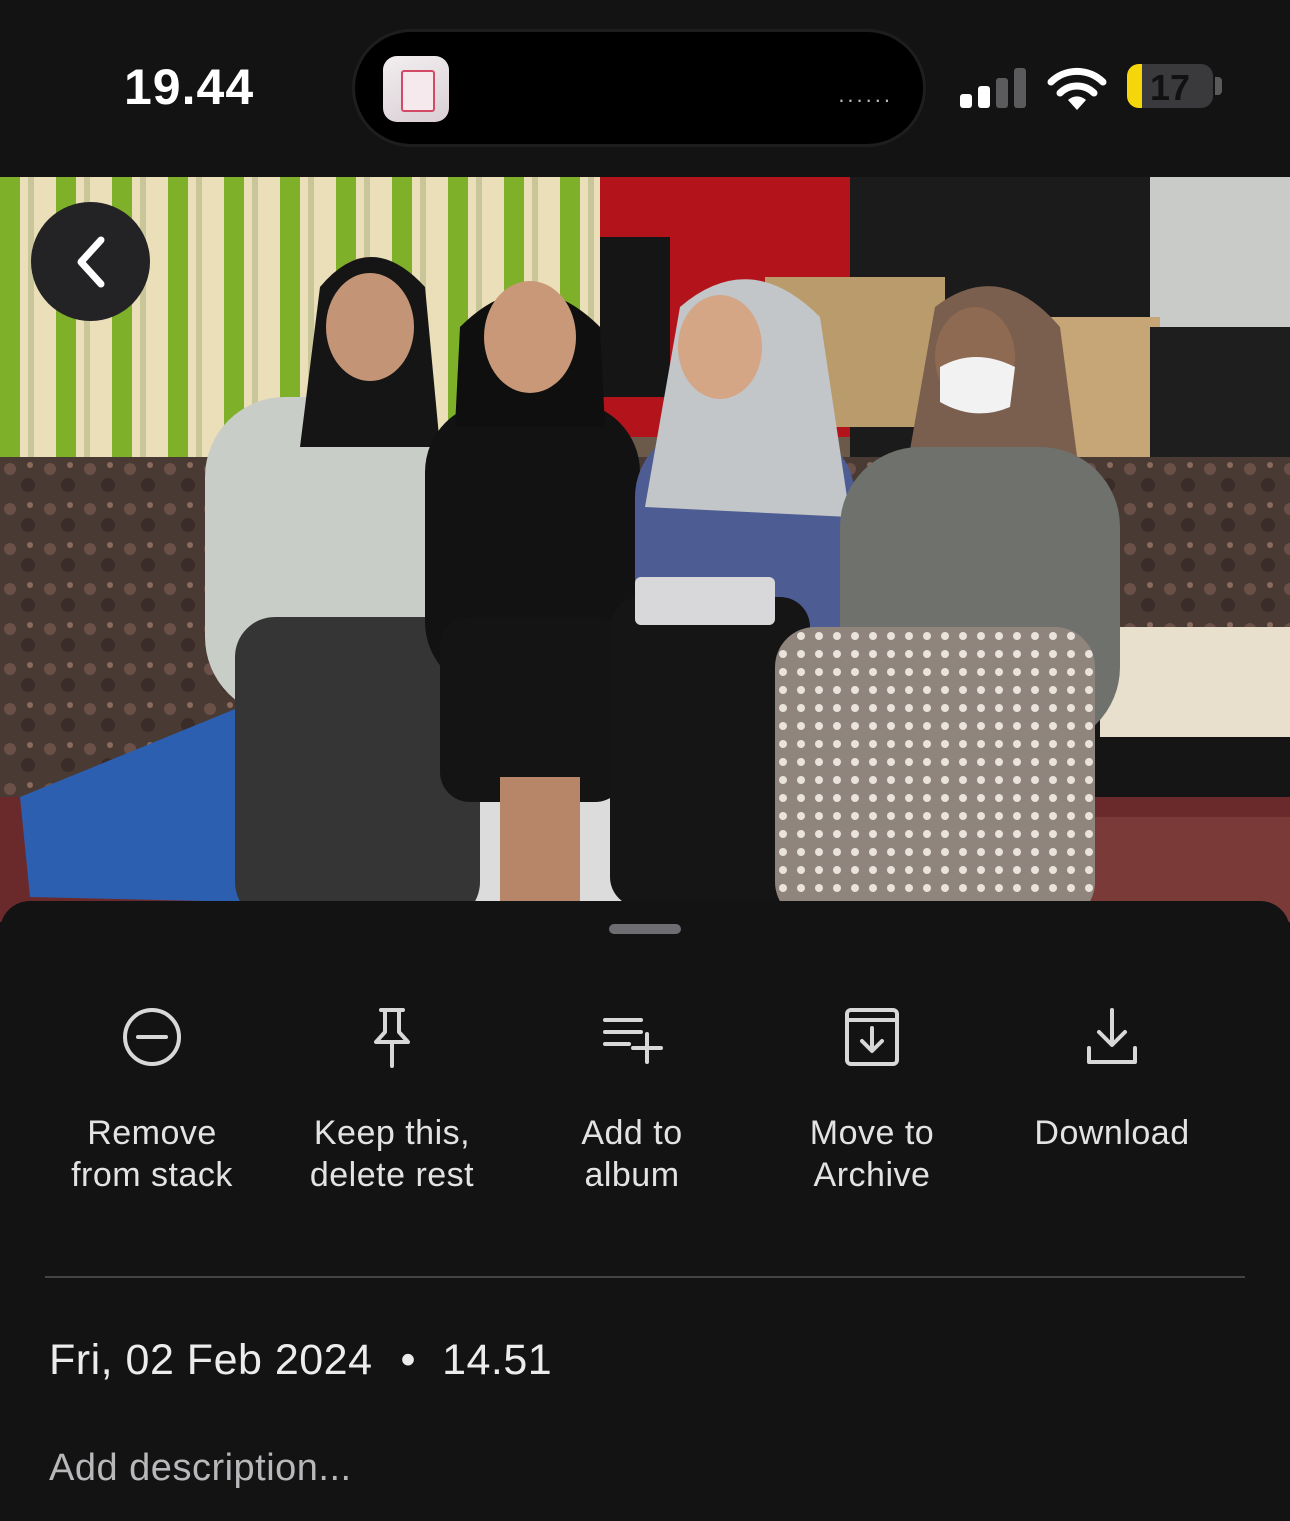 The image size is (1290, 1521). I want to click on battery-icon: 17, so click(1170, 86).